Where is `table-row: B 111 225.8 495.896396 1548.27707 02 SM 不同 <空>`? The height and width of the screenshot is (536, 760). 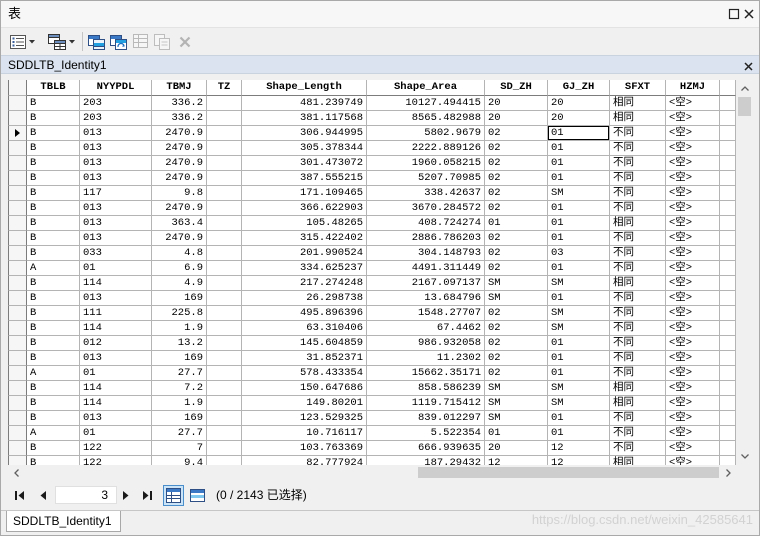 table-row: B 111 225.8 495.896396 1548.27707 02 SM 不同 <空> is located at coordinates (372, 313).